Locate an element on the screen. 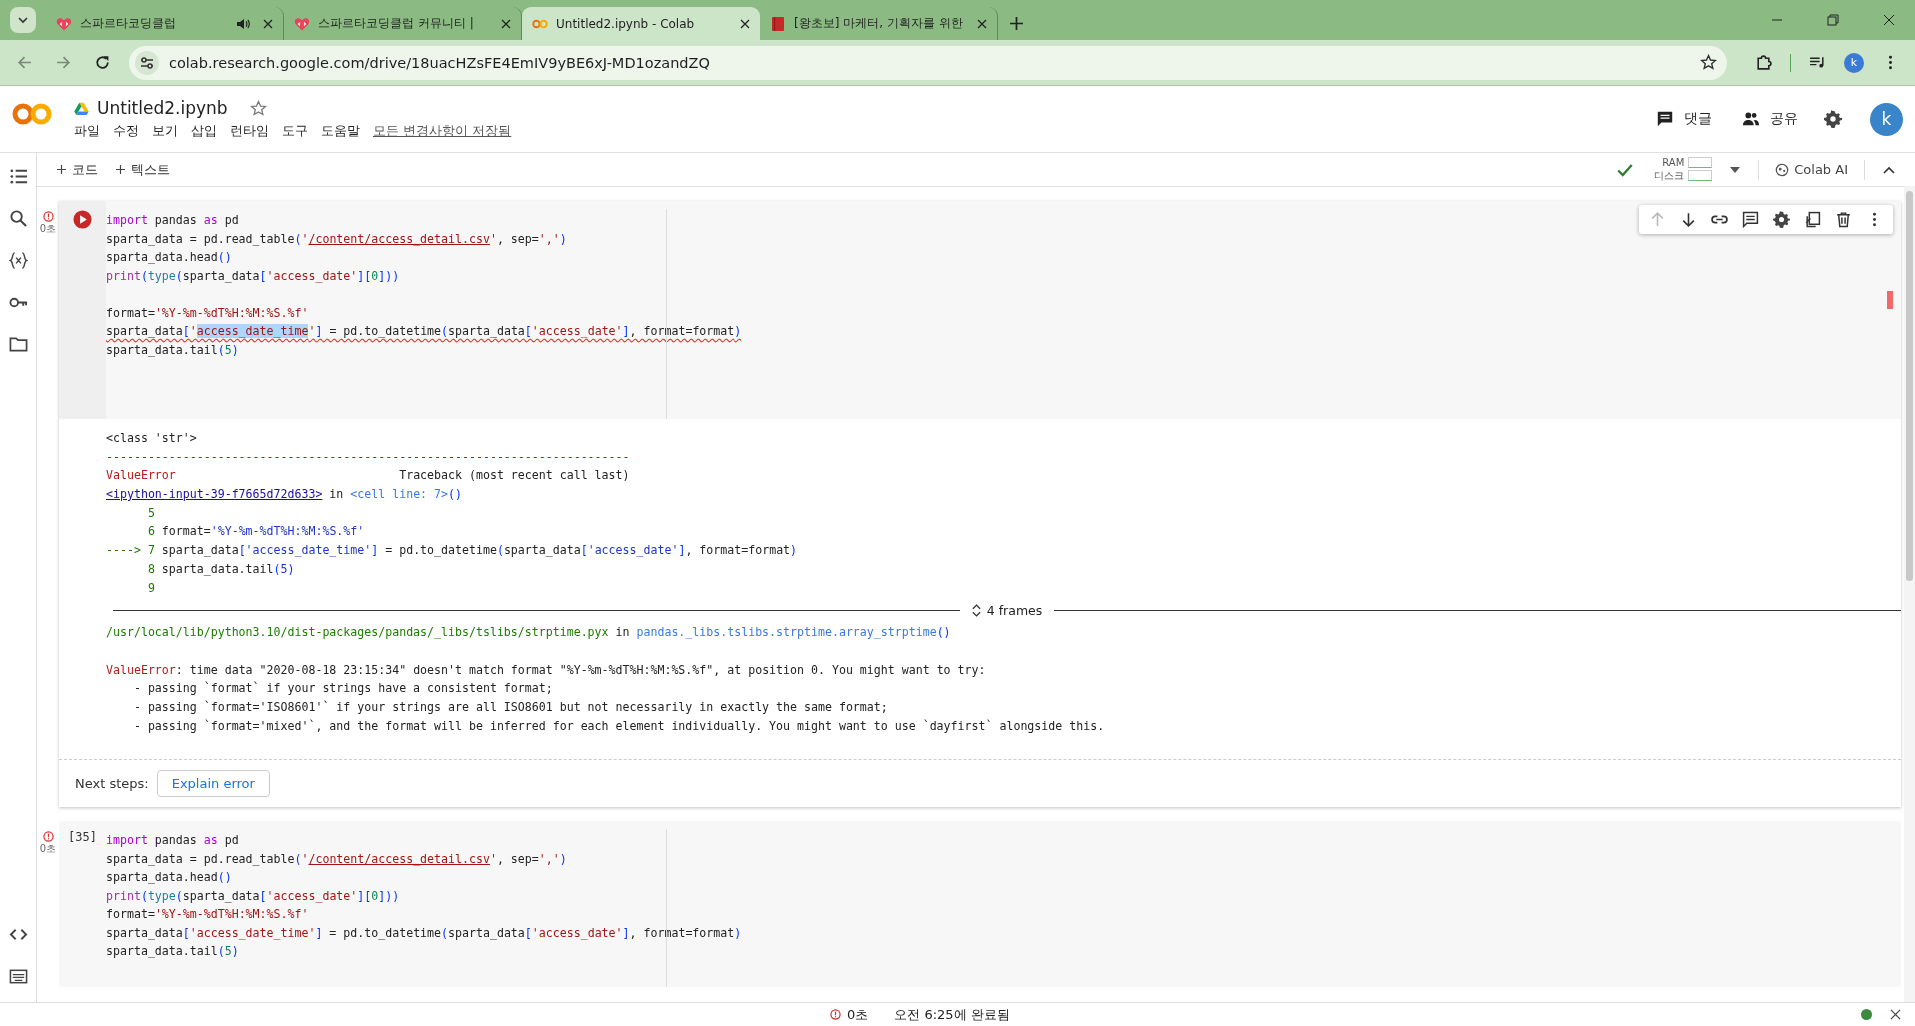 This screenshot has width=1915, height=1026. browser-tab: Untitled2.ipynb - Colab is located at coordinates (641, 23).